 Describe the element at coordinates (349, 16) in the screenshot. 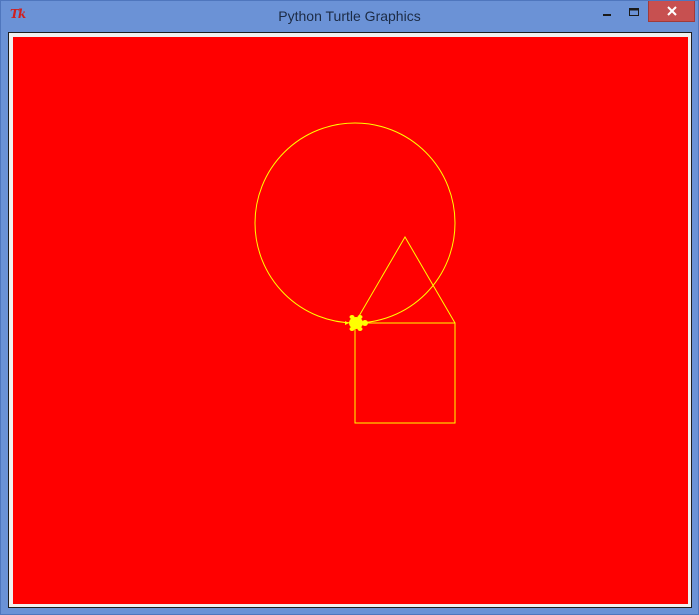

I see `title-bar: Tk Python Turtle Graphics` at that location.